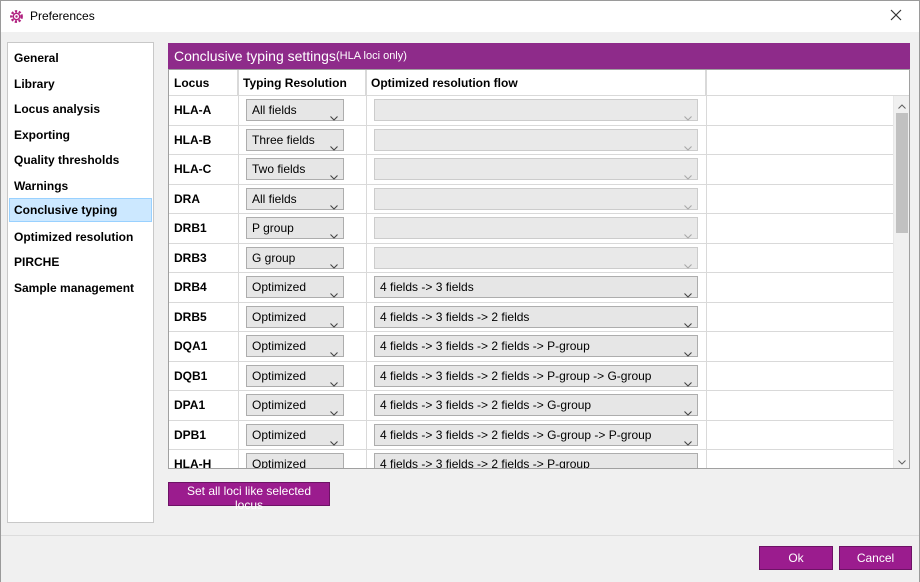 The image size is (920, 582). What do you see at coordinates (57, 109) in the screenshot?
I see `nav-item-label: Locus analysis` at bounding box center [57, 109].